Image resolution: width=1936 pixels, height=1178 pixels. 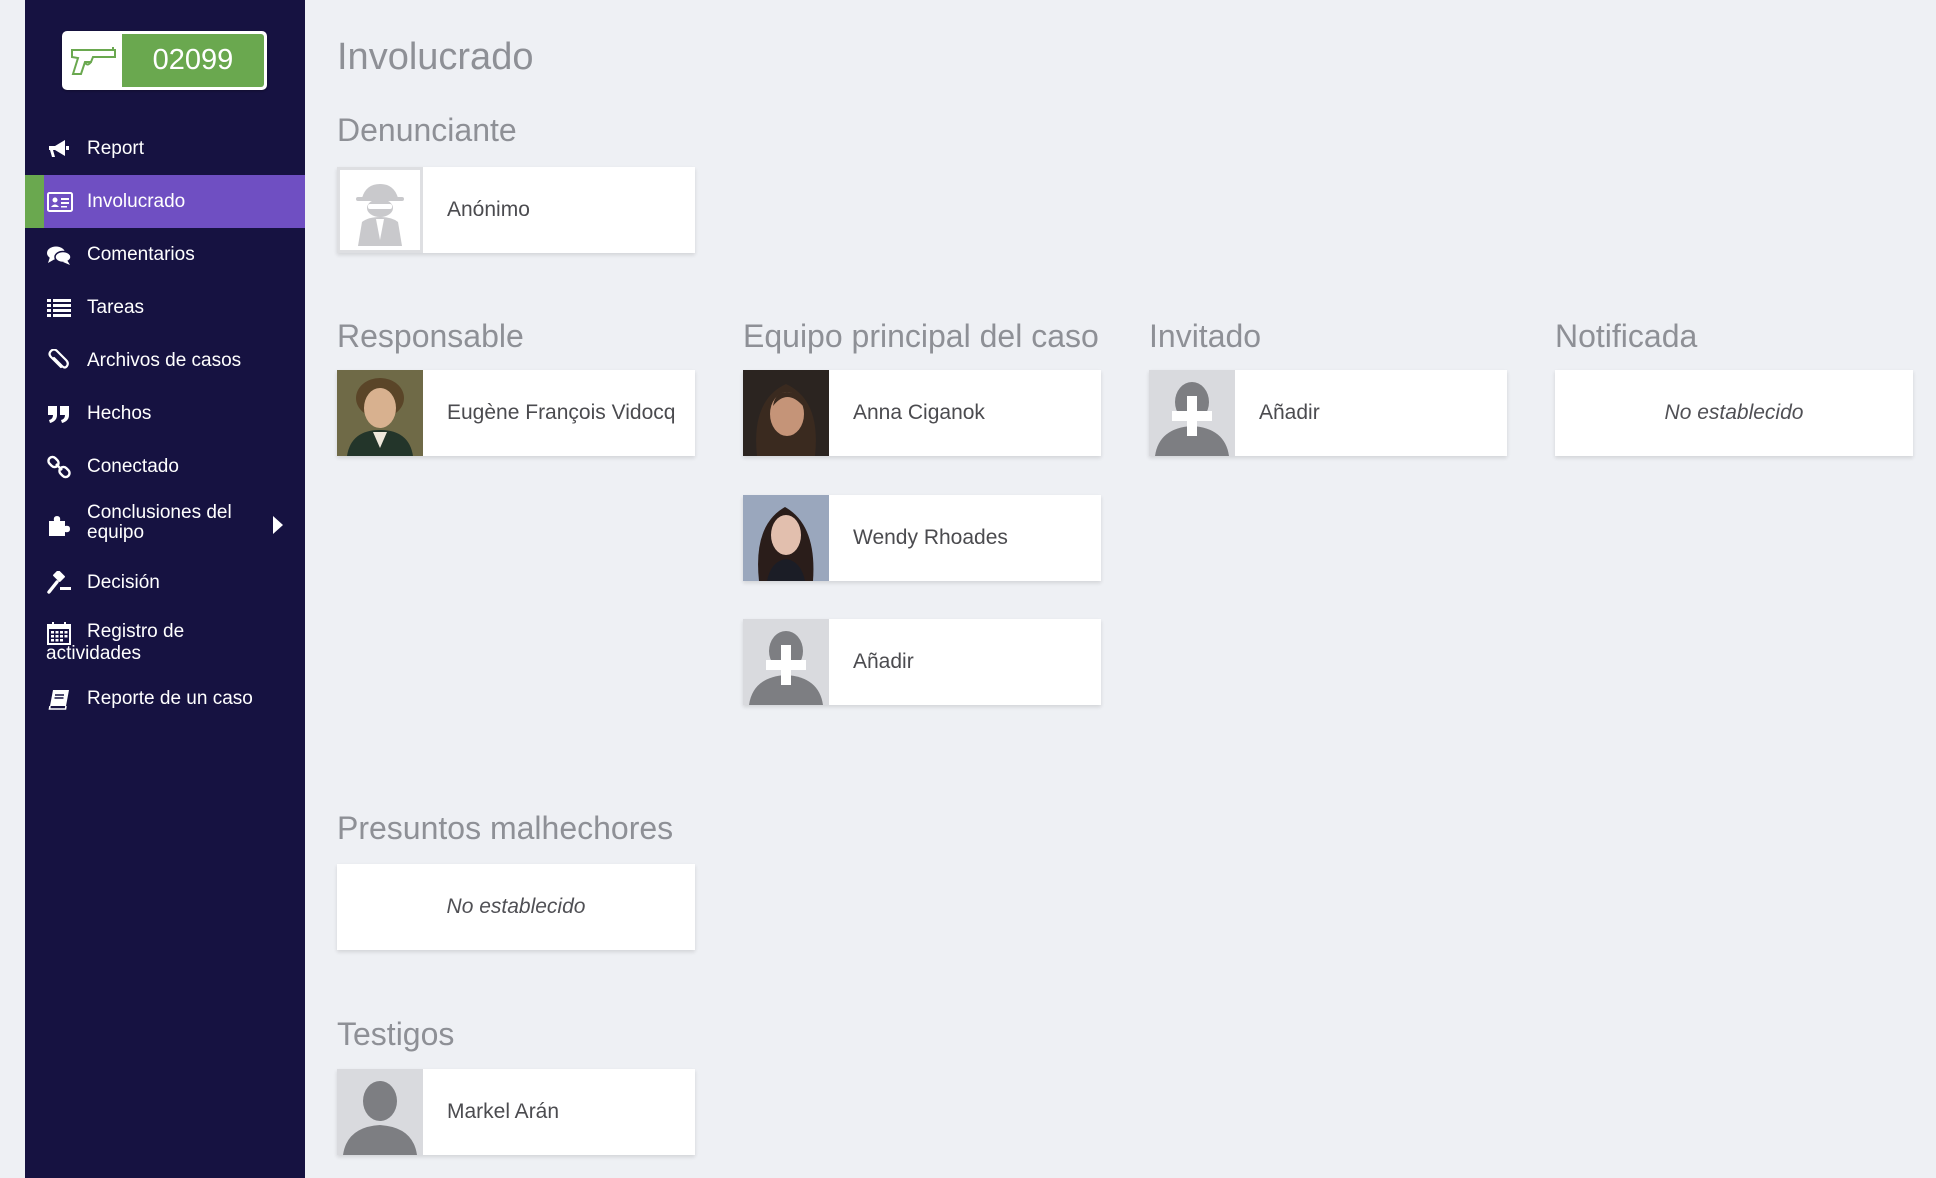 What do you see at coordinates (59, 149) in the screenshot?
I see `megaphone-icon` at bounding box center [59, 149].